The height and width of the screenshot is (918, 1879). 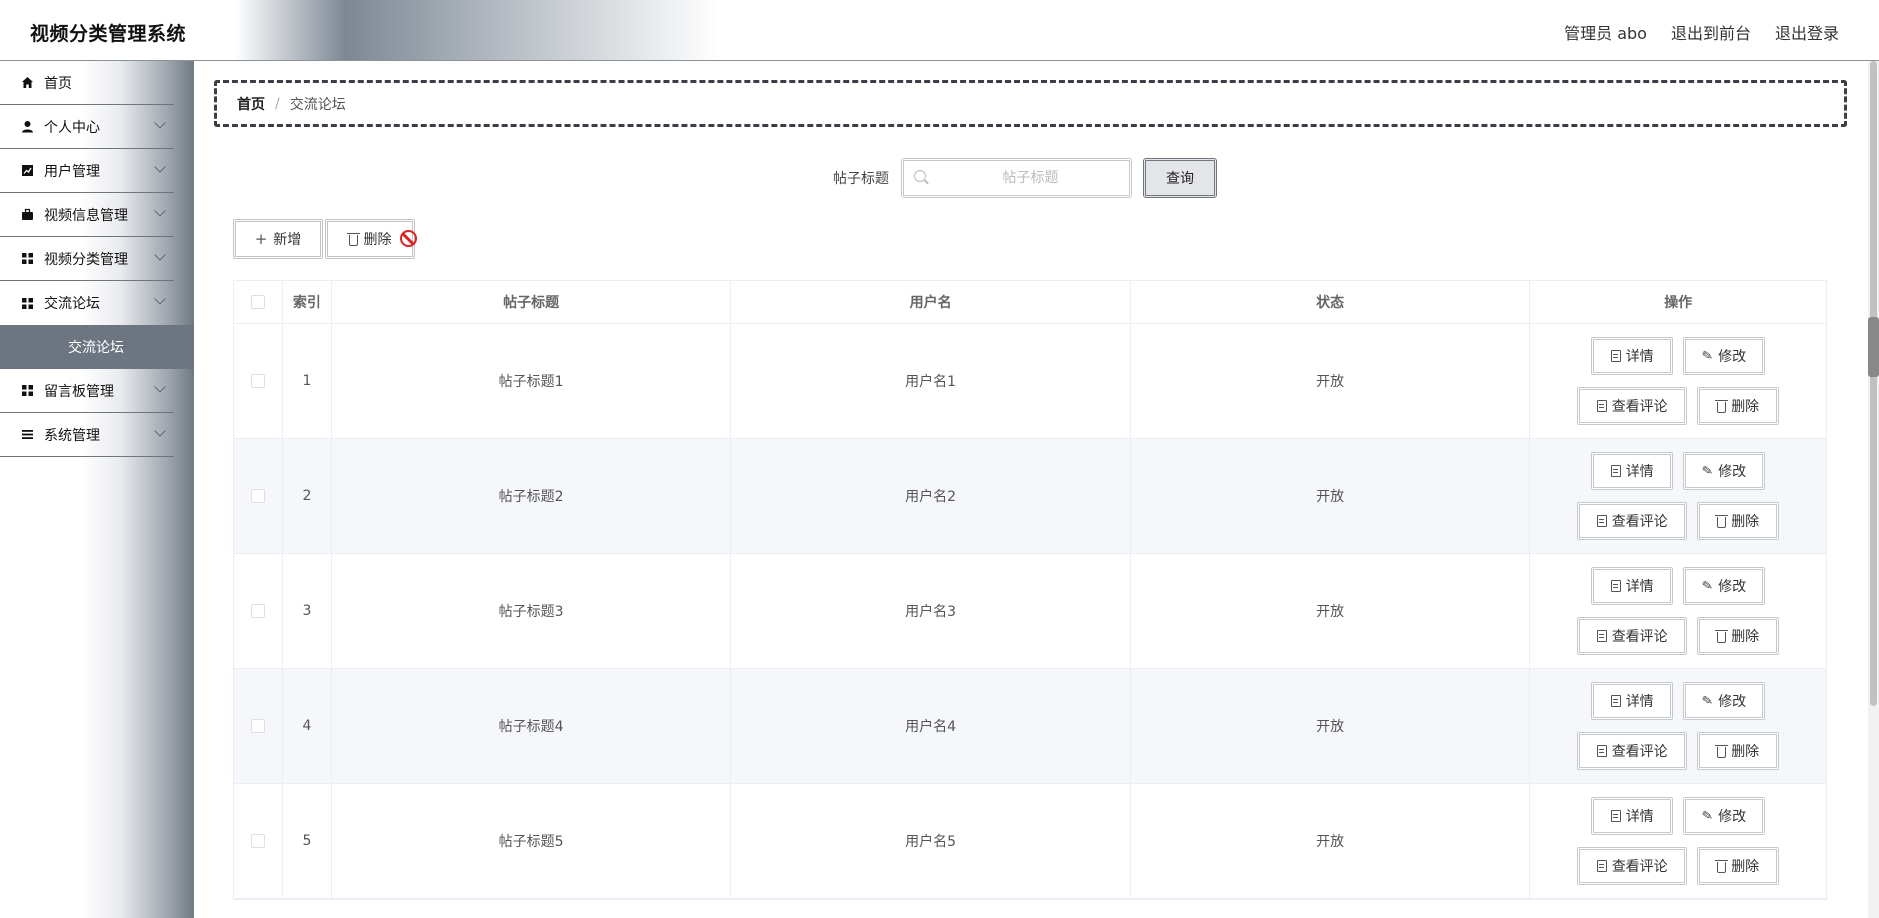 What do you see at coordinates (87, 83) in the screenshot?
I see `sidebar-item-home: 首页` at bounding box center [87, 83].